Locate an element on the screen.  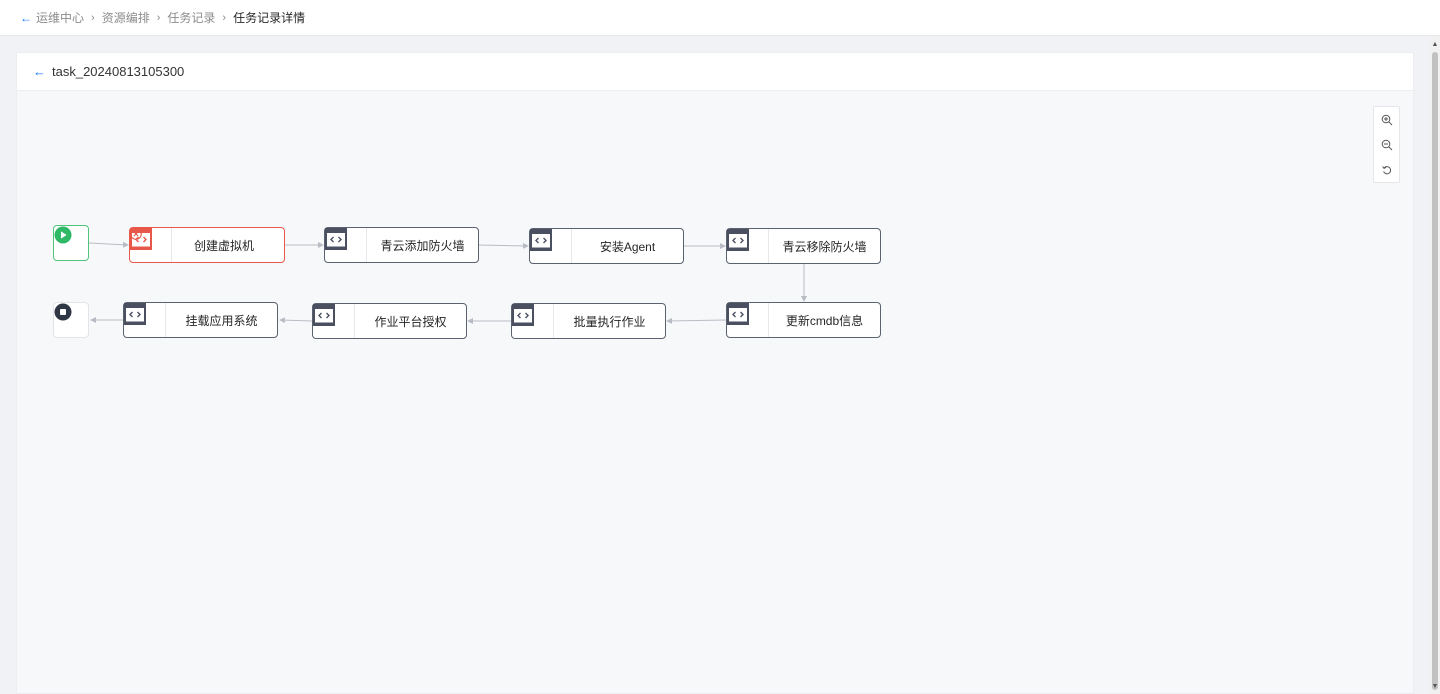
zoom-controls is located at coordinates (1386, 144).